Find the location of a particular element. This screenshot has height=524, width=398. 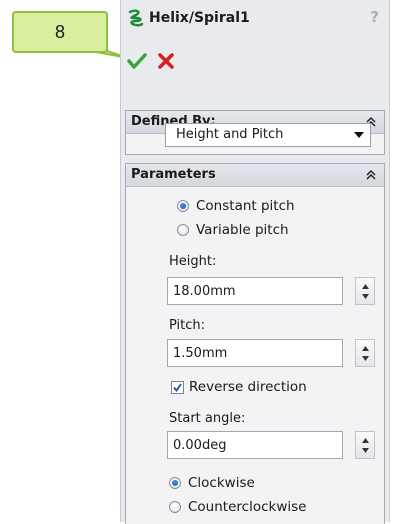

helix-icon is located at coordinates (136, 18).